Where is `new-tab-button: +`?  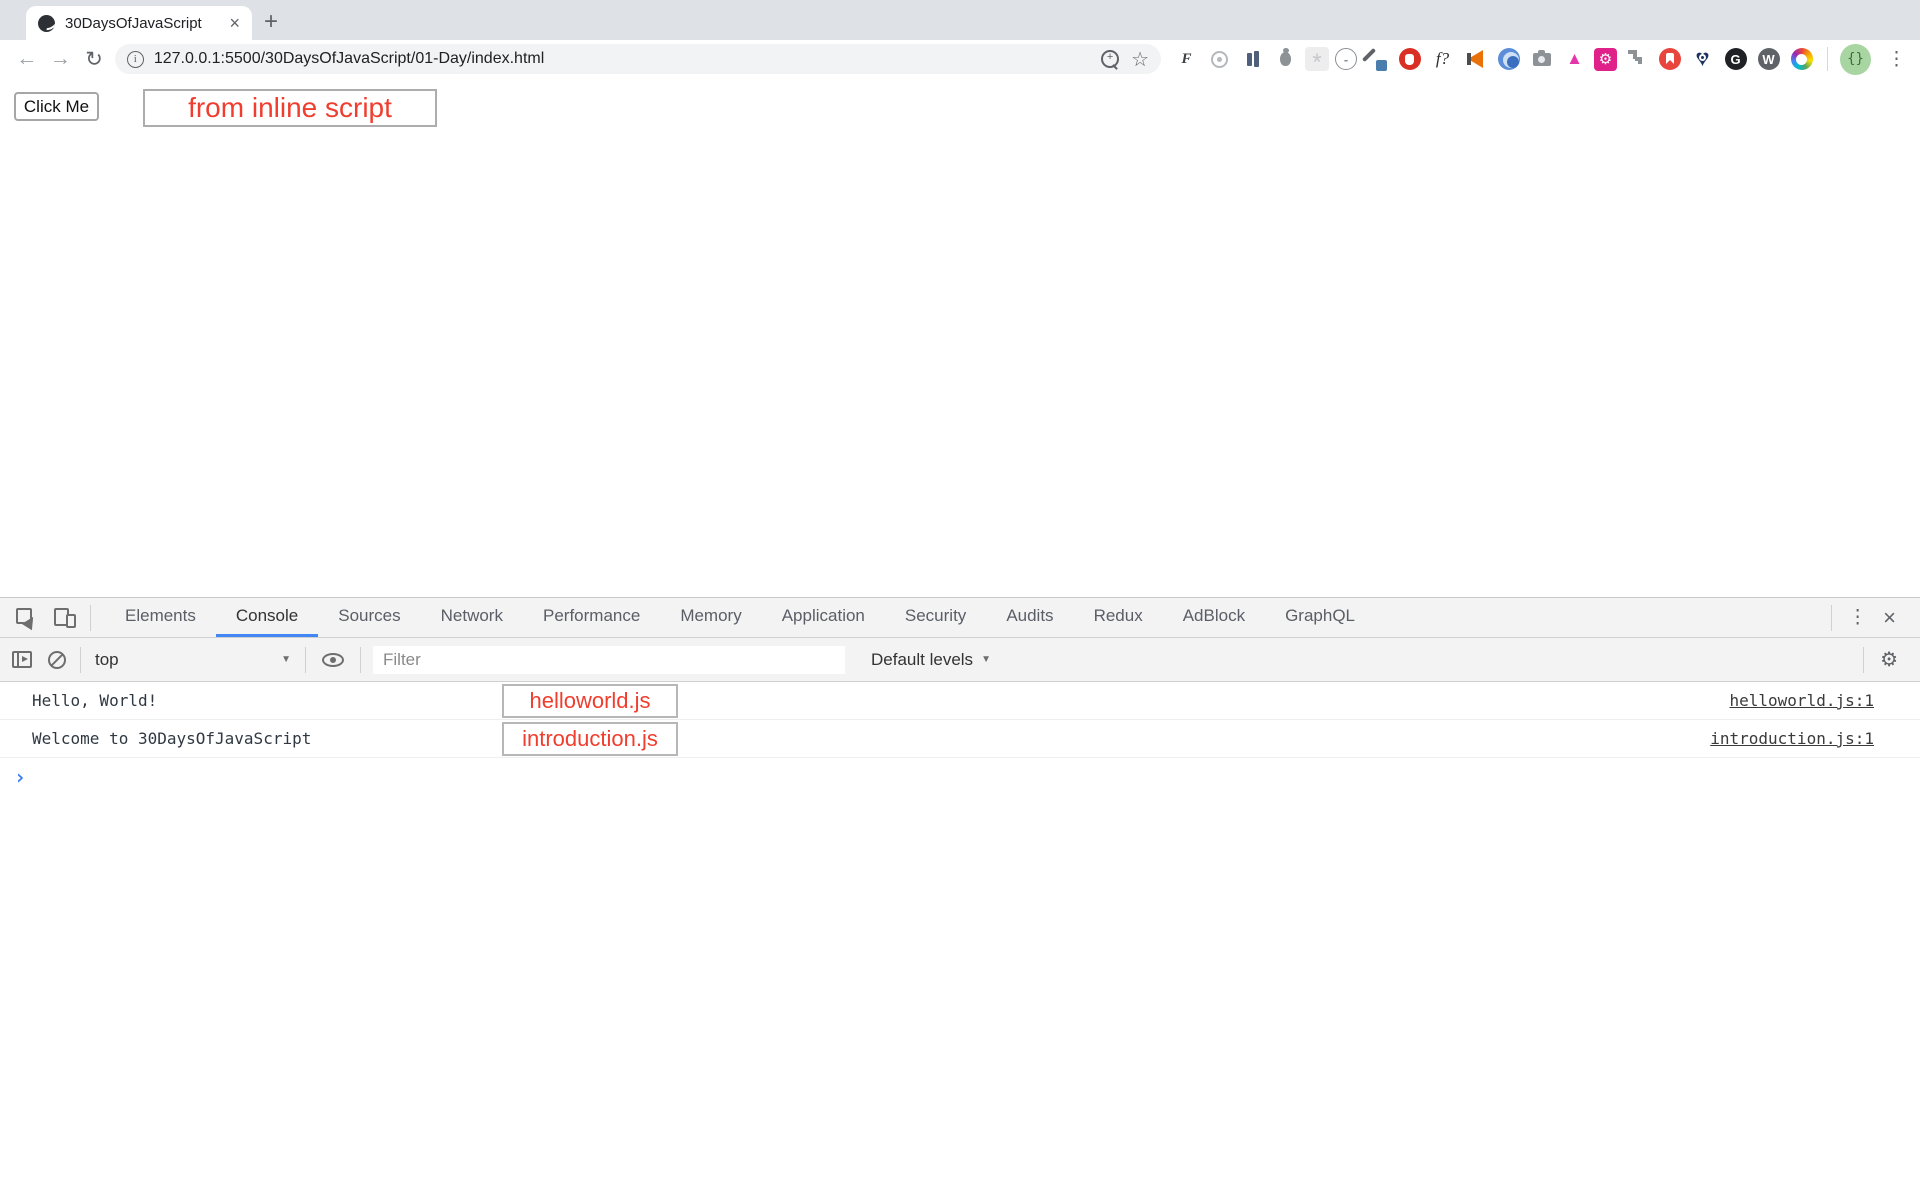
new-tab-button: + is located at coordinates (271, 22).